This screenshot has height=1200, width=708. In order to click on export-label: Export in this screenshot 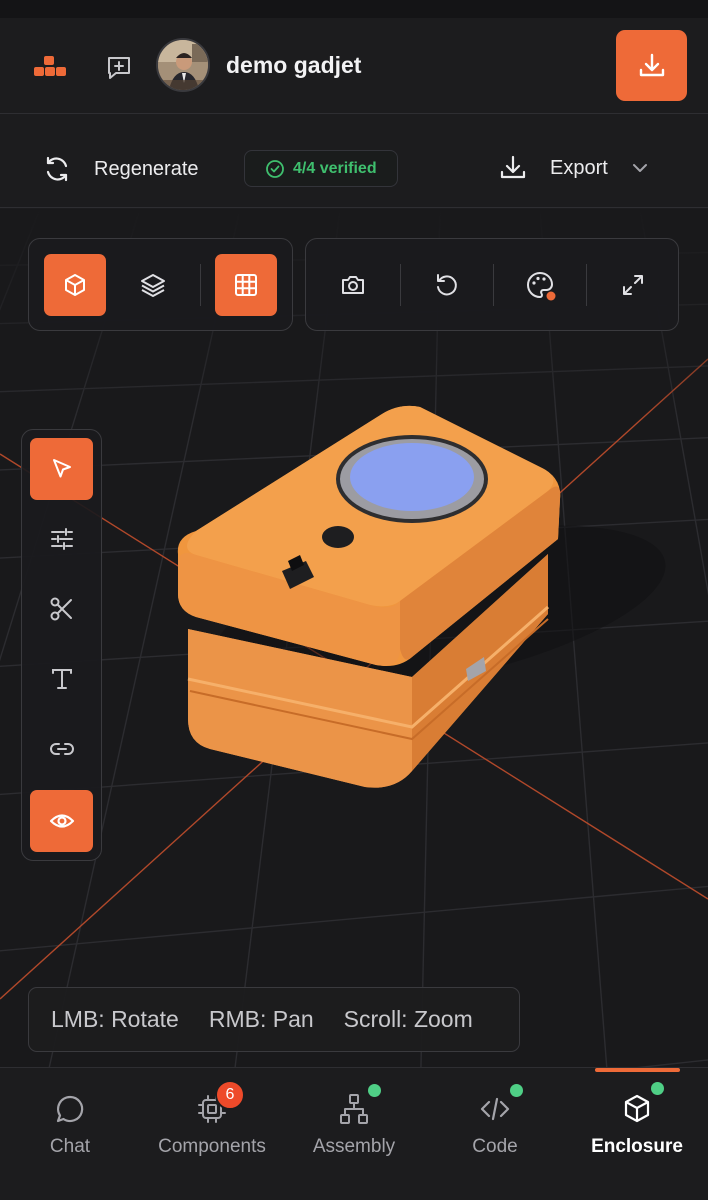, I will do `click(579, 167)`.